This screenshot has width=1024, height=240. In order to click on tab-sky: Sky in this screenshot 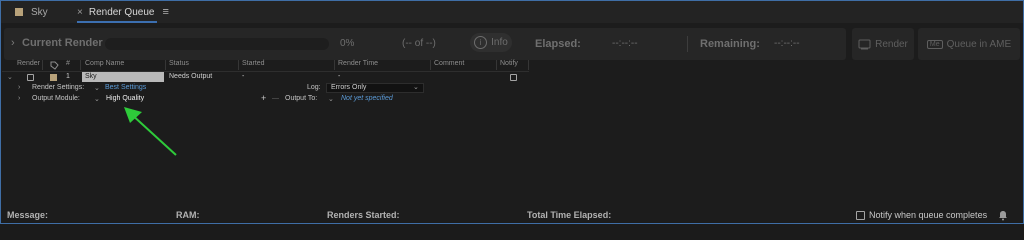, I will do `click(31, 12)`.